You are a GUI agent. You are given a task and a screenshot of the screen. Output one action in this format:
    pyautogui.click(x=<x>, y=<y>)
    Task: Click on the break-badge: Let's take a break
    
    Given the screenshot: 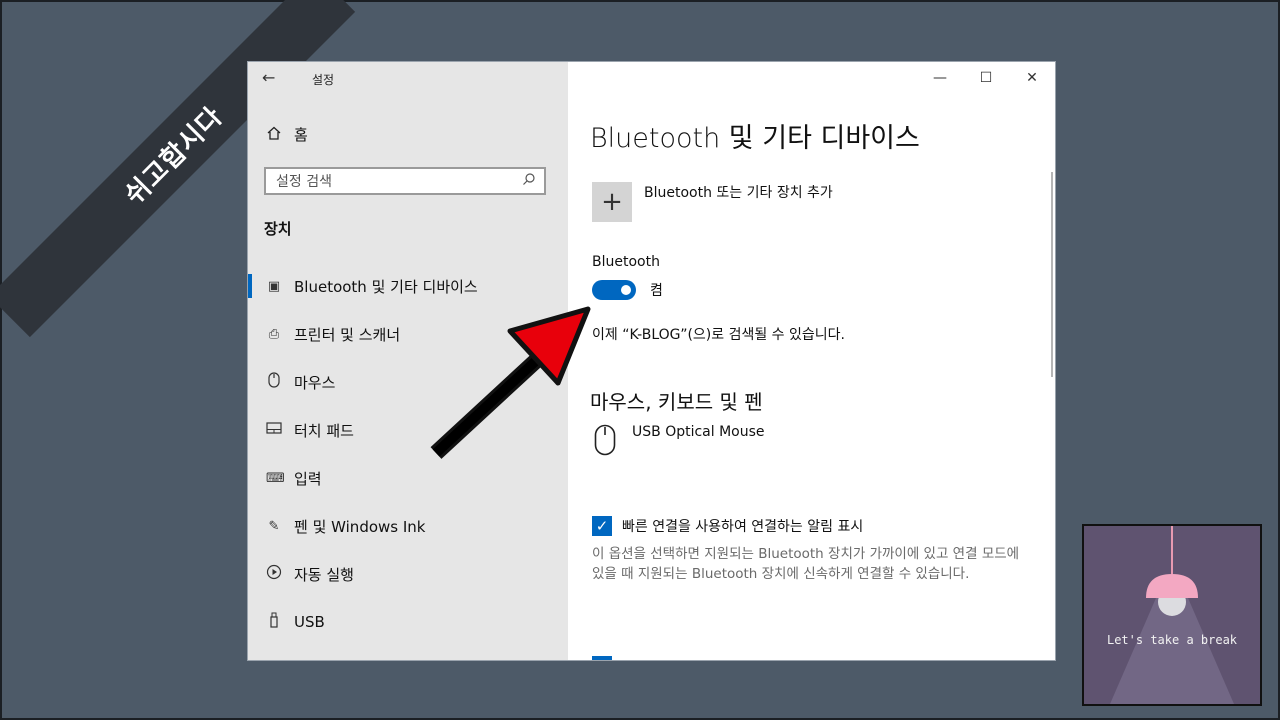 What is the action you would take?
    pyautogui.click(x=1172, y=615)
    